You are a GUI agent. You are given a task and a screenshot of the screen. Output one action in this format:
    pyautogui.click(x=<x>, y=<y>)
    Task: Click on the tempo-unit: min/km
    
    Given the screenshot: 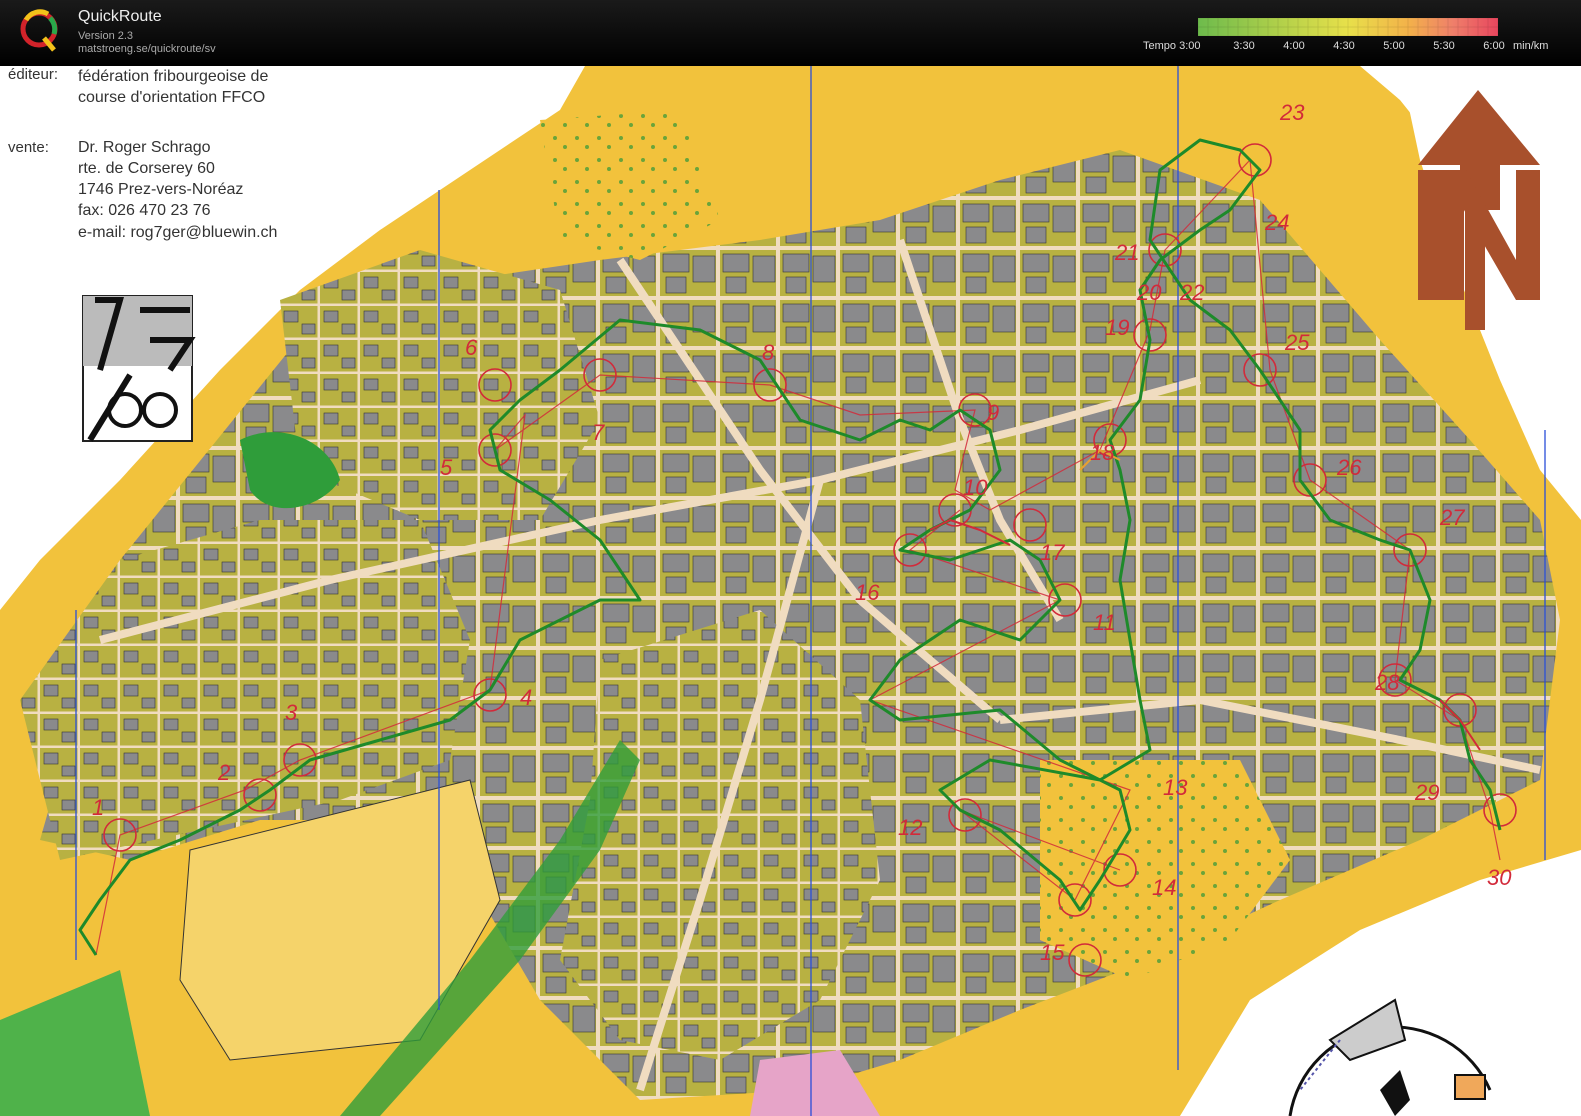 What is the action you would take?
    pyautogui.click(x=1531, y=46)
    